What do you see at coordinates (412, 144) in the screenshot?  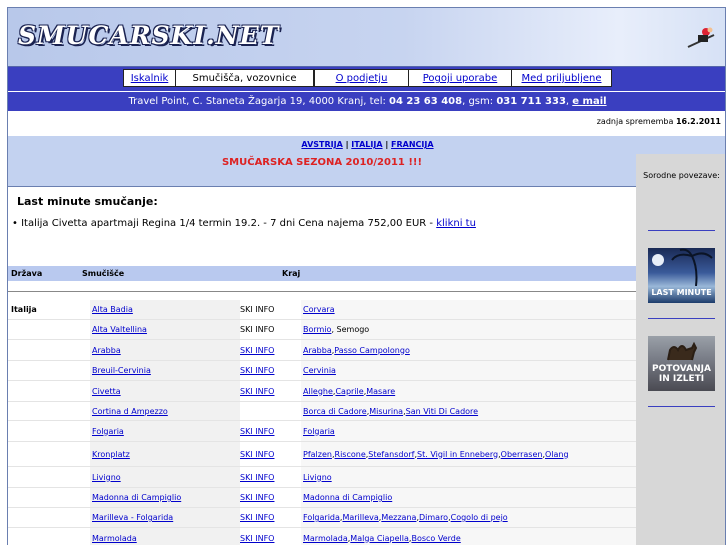 I see `country-link-france: FRANCIJA` at bounding box center [412, 144].